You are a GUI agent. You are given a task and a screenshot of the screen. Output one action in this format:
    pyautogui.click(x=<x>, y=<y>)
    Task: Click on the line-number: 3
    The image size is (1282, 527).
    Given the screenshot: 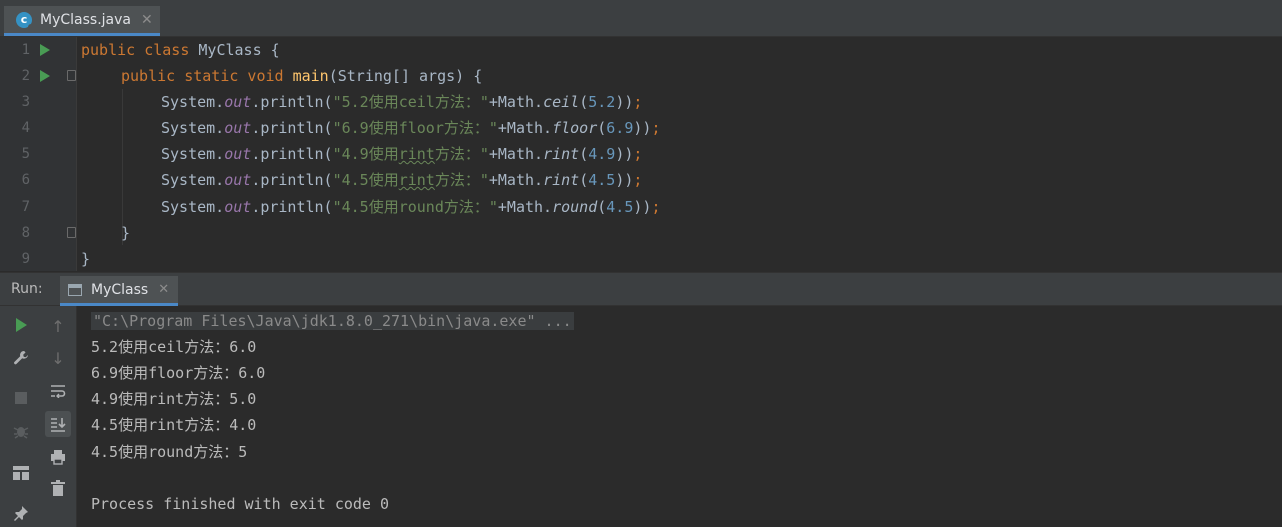 What is the action you would take?
    pyautogui.click(x=25, y=102)
    